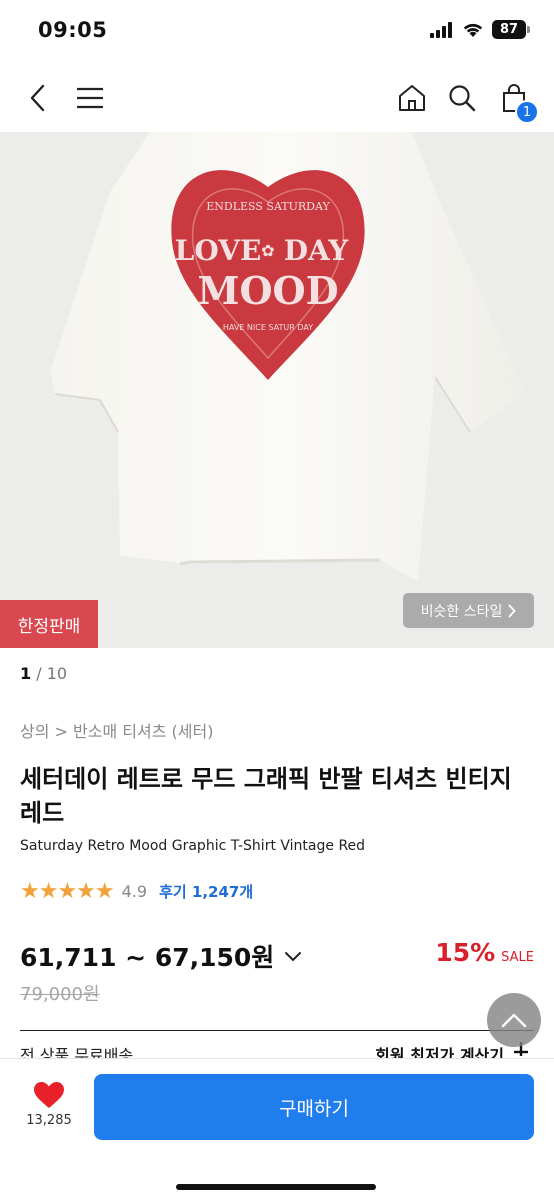  I want to click on hamburger-icon, so click(90, 98).